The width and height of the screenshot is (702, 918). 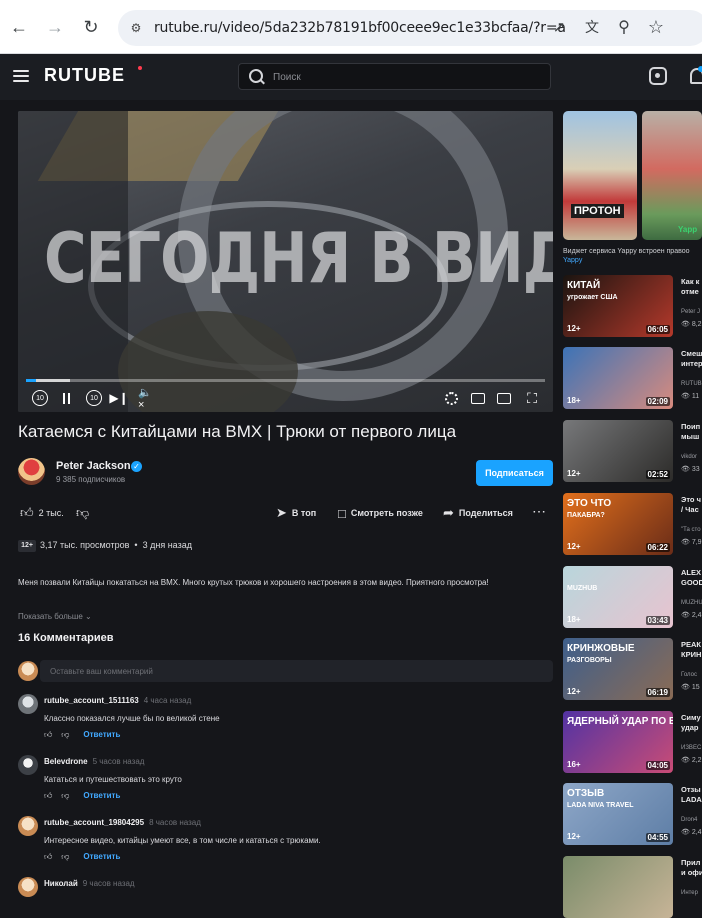 What do you see at coordinates (559, 27) in the screenshot?
I see `open-in-app-icon: ↗` at bounding box center [559, 27].